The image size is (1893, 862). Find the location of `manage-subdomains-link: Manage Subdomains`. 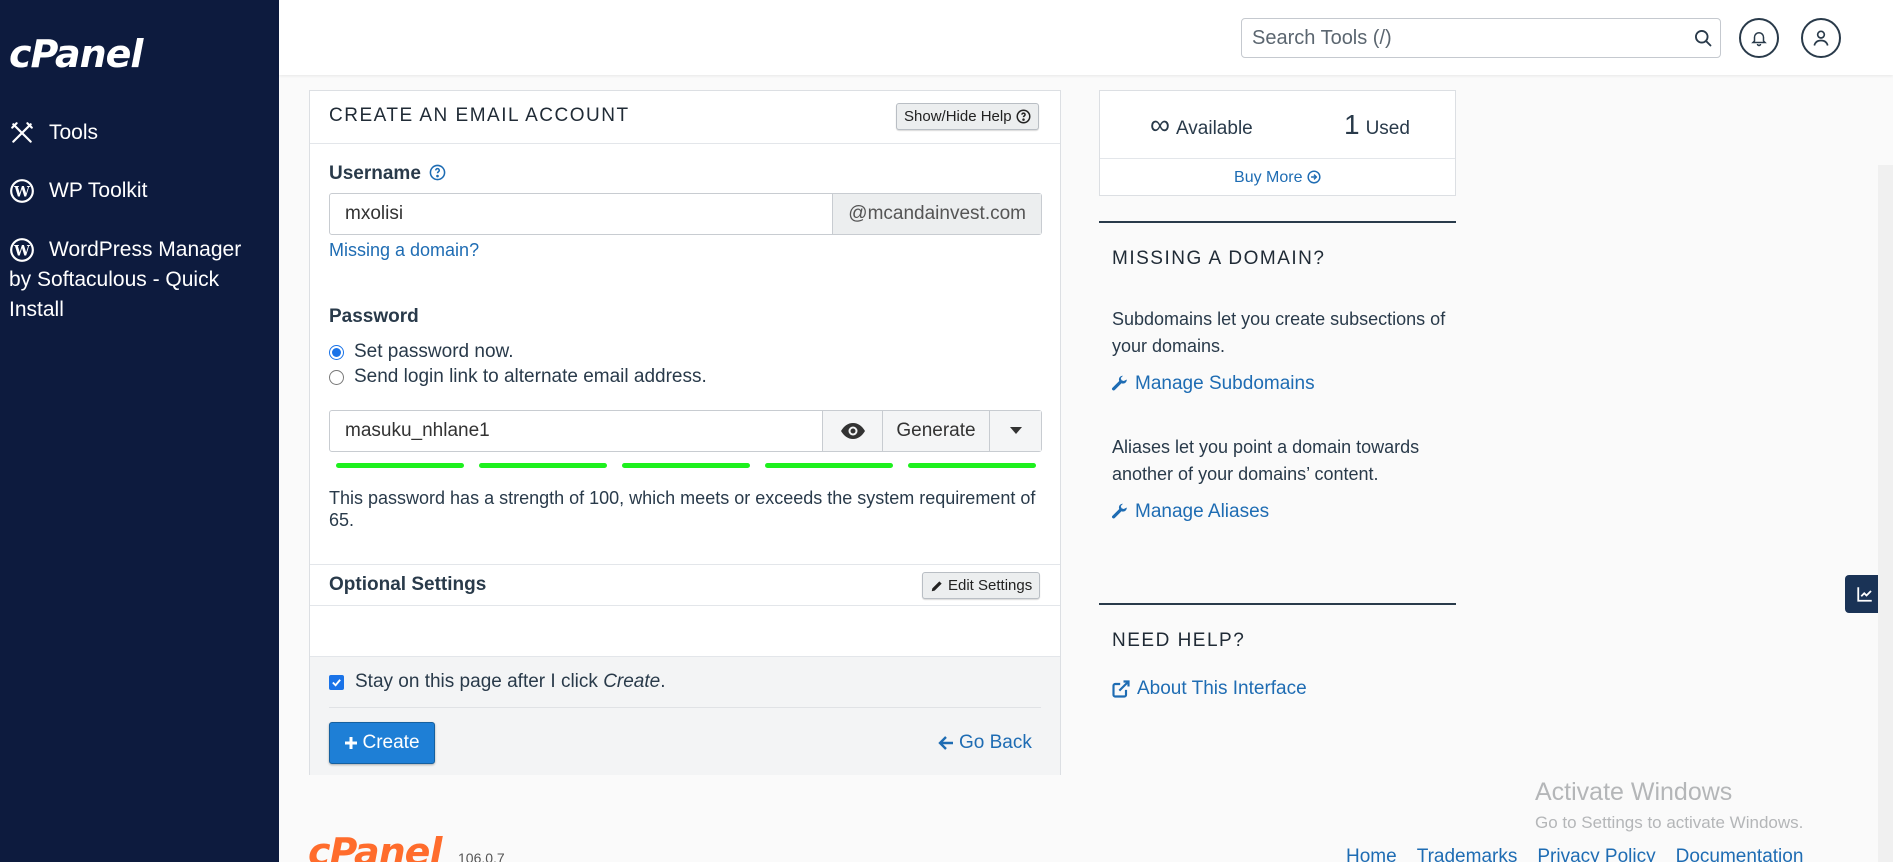

manage-subdomains-link: Manage Subdomains is located at coordinates (1213, 384).